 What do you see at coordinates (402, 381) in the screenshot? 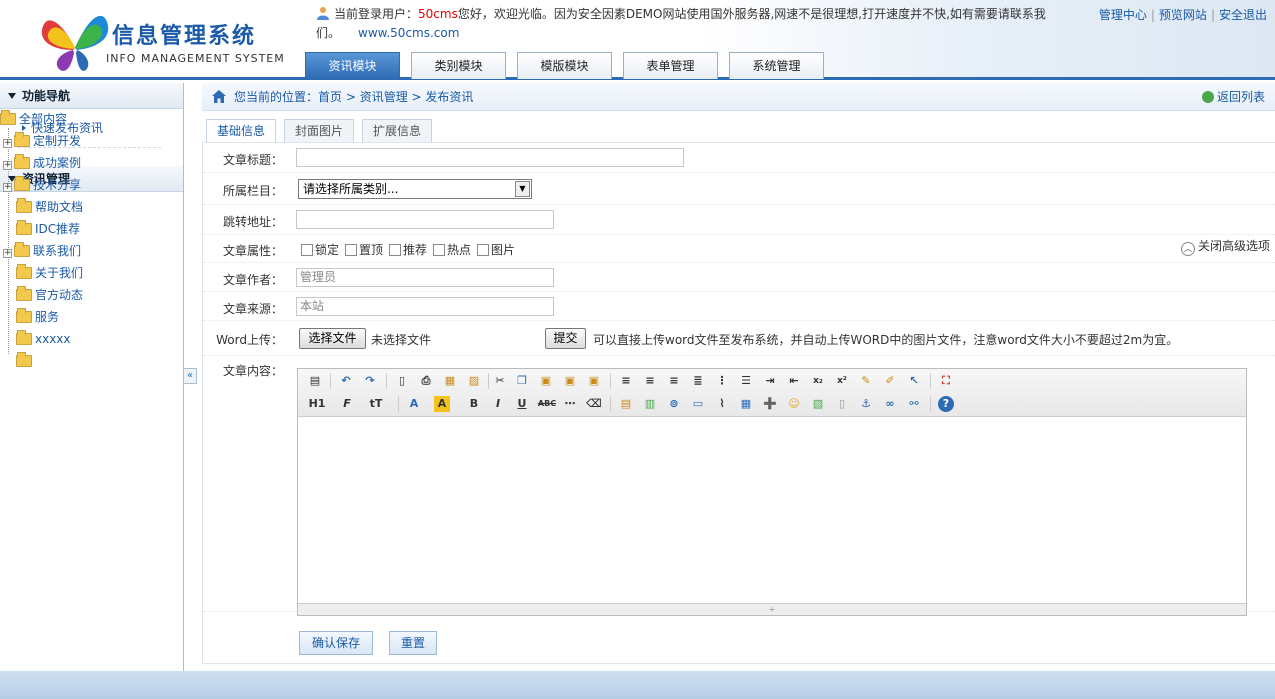
I see `preview-icon: ▯` at bounding box center [402, 381].